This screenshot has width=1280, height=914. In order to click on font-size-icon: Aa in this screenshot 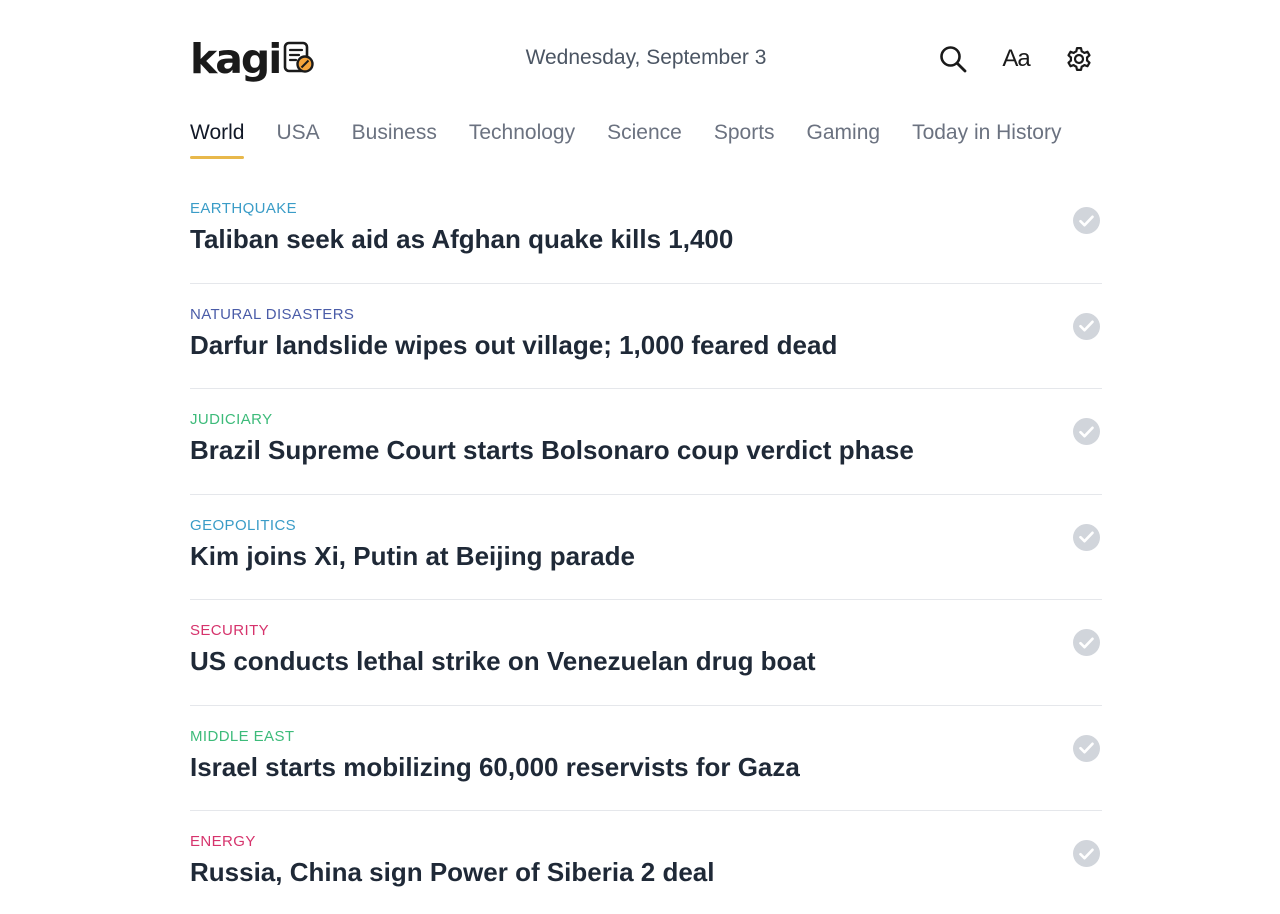, I will do `click(1016, 58)`.